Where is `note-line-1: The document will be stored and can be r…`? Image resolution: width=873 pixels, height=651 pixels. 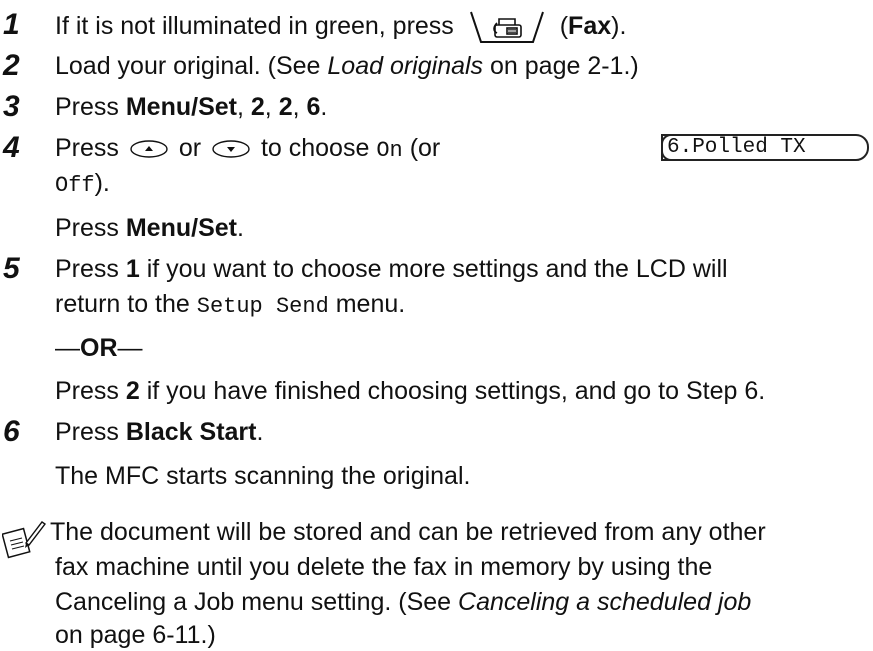
note-line-1: The document will be stored and can be r… is located at coordinates (408, 532).